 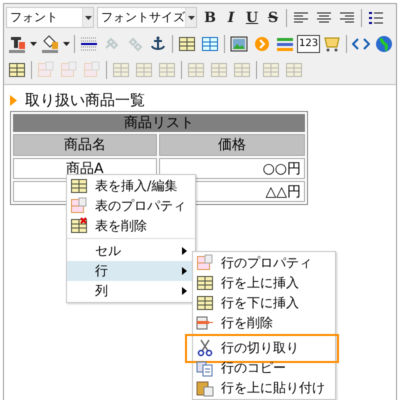 I want to click on menu-item: 行を下に挿入, so click(x=264, y=303).